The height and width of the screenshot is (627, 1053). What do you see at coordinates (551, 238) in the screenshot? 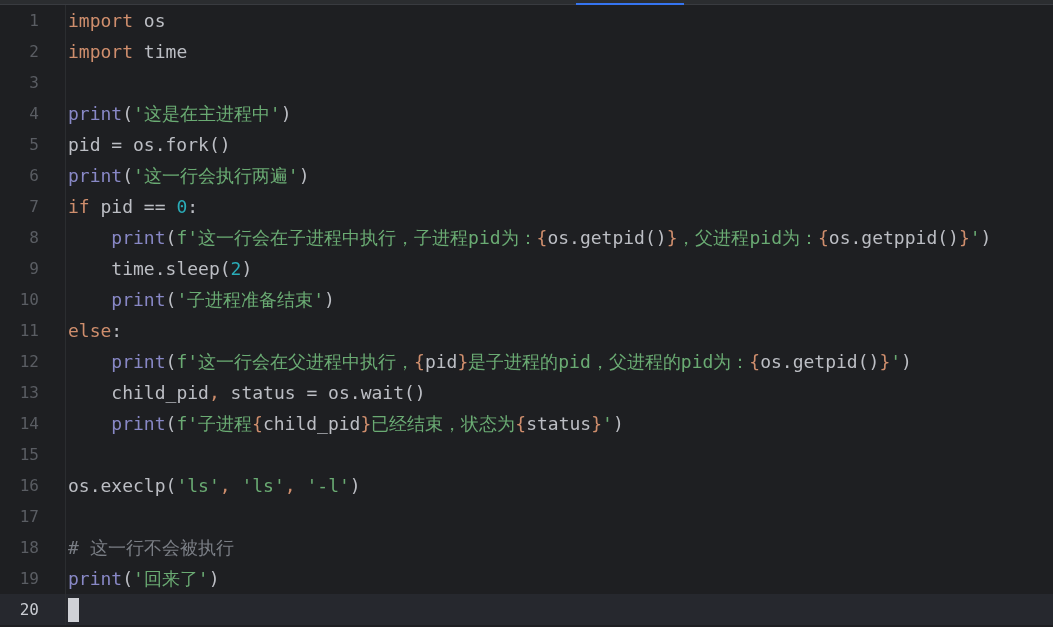
I see `code-line: print(f'这一行会在子进程中执行，子进程pid为：{os.getpid()}，父进程pid为：{os.getppid()}')` at bounding box center [551, 238].